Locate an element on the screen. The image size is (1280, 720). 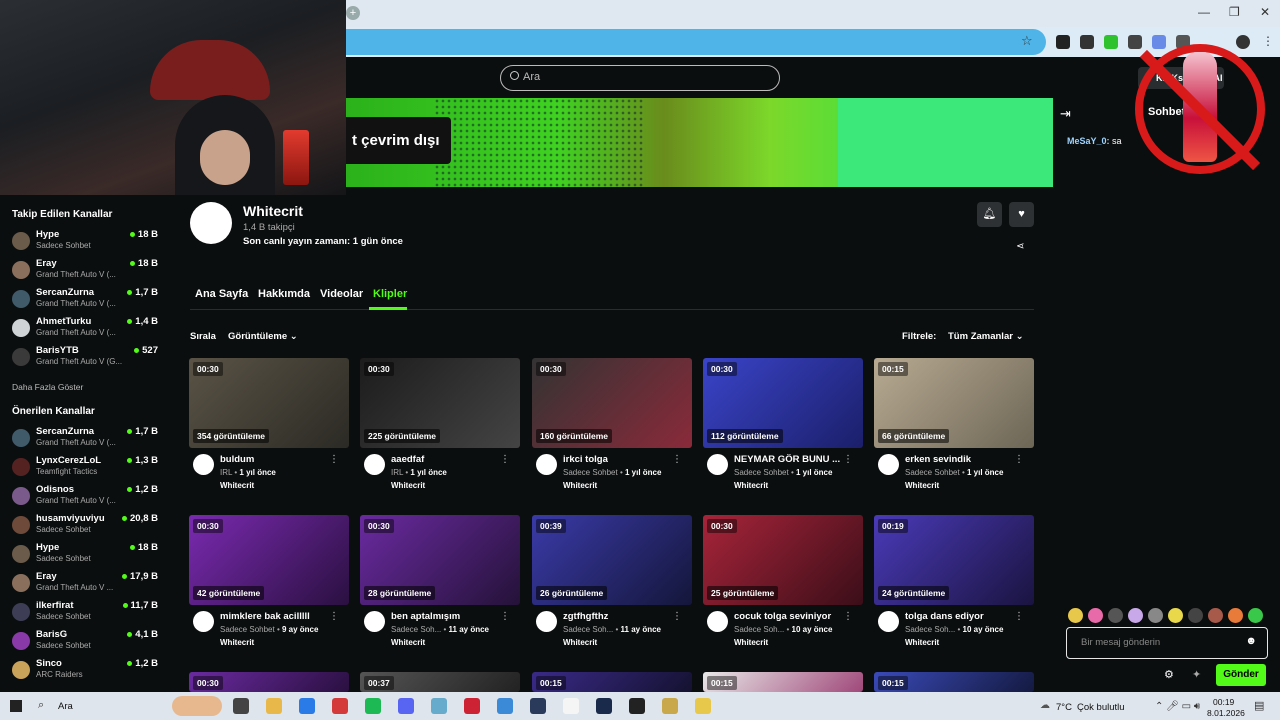
sort-dropdown: Görüntüleme ⌄ is located at coordinates (263, 336).